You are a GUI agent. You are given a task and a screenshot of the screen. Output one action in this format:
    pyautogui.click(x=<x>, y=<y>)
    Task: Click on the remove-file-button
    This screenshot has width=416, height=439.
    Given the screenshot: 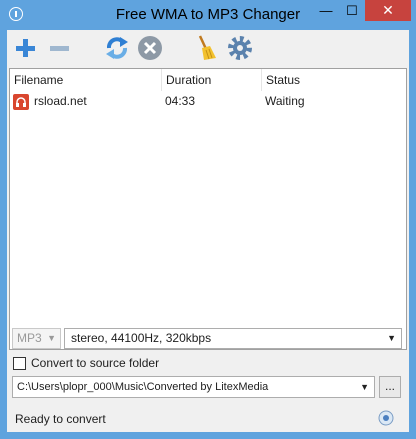 What is the action you would take?
    pyautogui.click(x=59, y=48)
    